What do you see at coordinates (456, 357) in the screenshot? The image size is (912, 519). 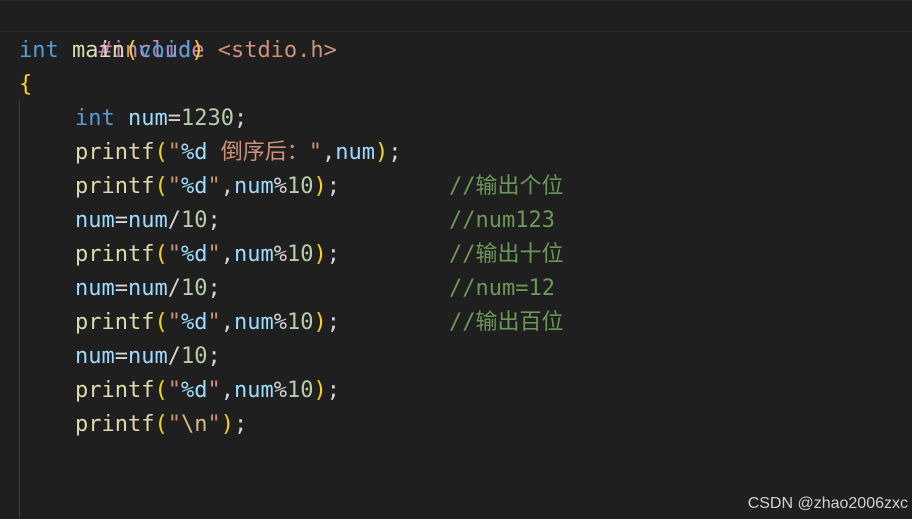 I see `code-line-11: num=num/10;` at bounding box center [456, 357].